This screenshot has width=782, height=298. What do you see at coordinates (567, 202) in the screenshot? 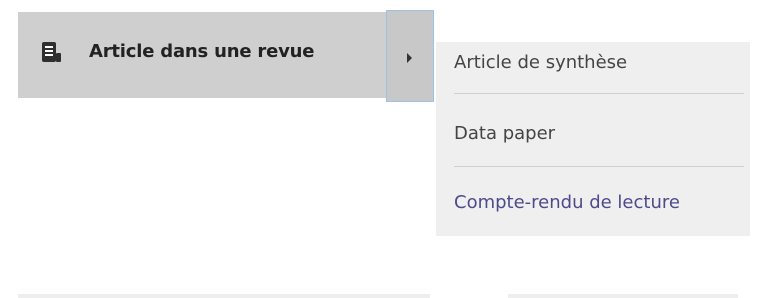
I see `submenu-item-compte-rendu-de-lecture: Compte-rendu de lecture` at bounding box center [567, 202].